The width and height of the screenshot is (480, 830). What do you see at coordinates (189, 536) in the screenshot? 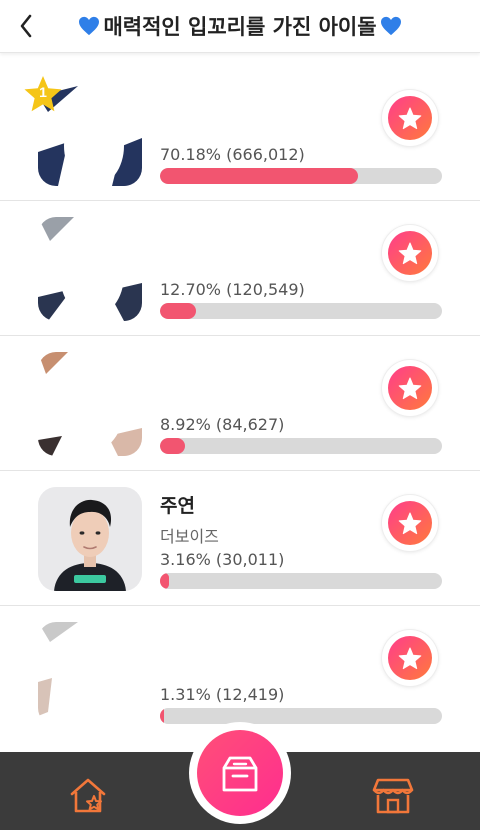
I see `idol-group: 더보이즈` at bounding box center [189, 536].